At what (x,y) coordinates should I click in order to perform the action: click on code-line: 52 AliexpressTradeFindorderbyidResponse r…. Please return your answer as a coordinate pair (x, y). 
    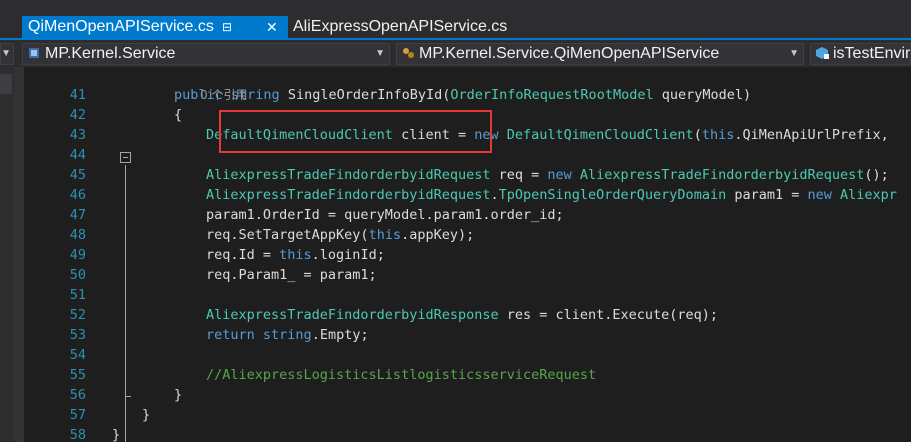
    Looking at the image, I should click on (443, 315).